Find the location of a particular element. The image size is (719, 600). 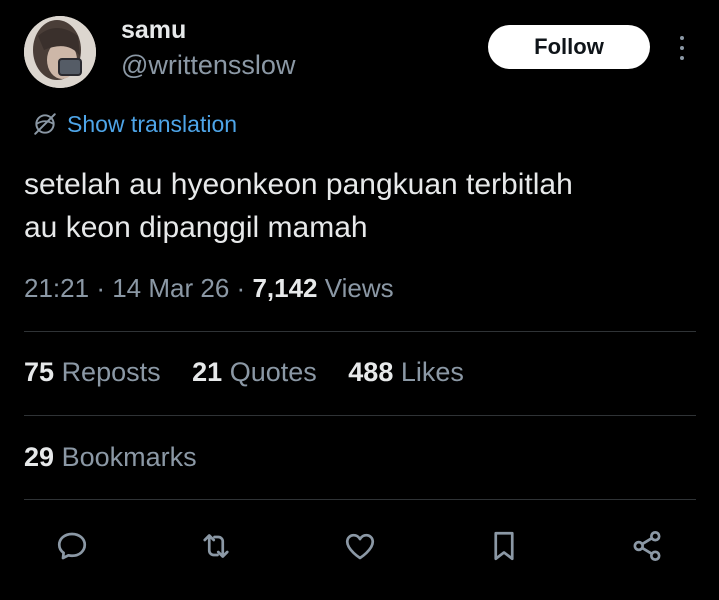

repost-button is located at coordinates (216, 546).